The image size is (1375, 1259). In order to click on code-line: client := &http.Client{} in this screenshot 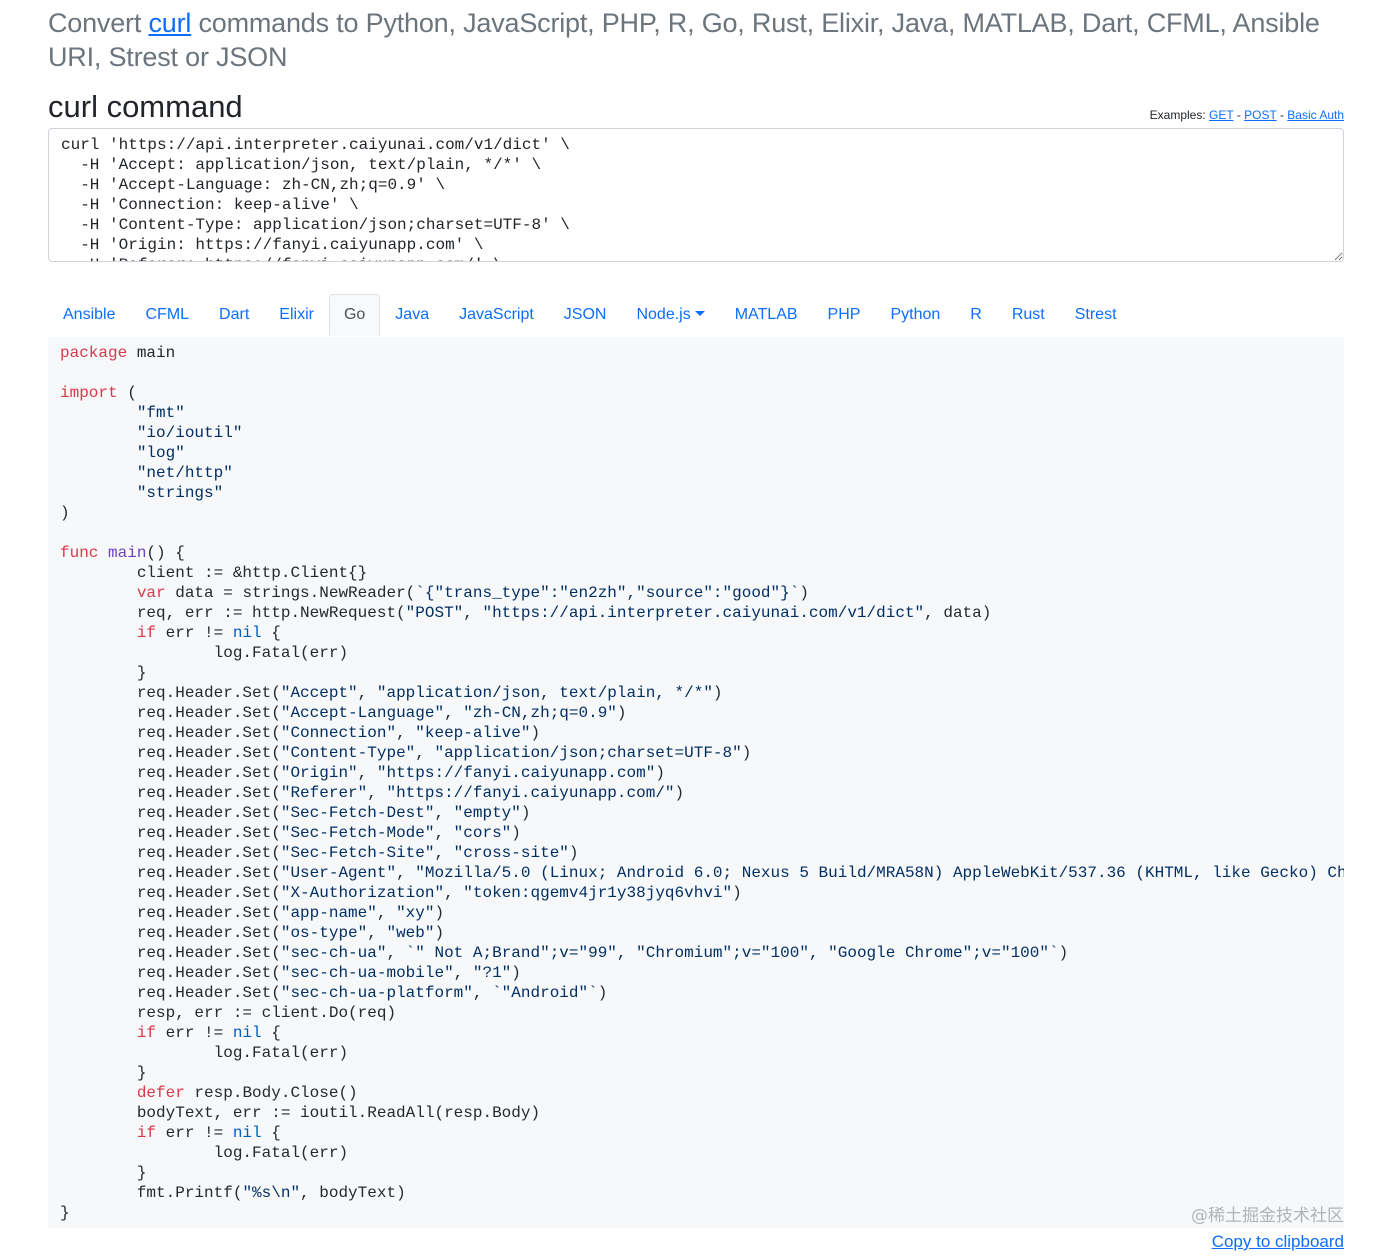, I will do `click(214, 573)`.